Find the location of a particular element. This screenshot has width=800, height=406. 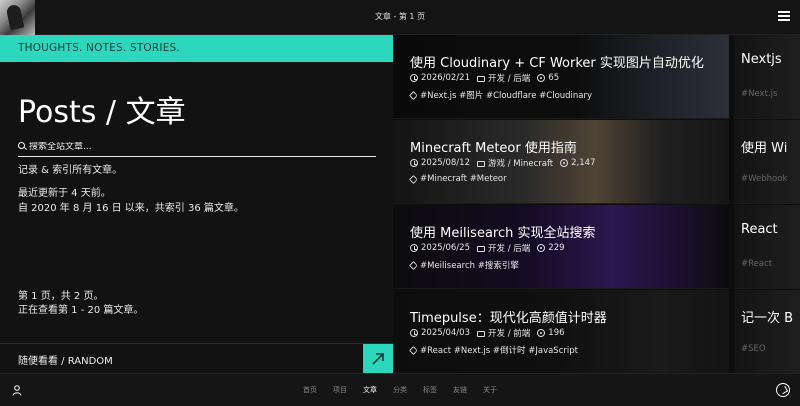

post-meta: 2026/02/21 开发 / 后端 65 is located at coordinates (484, 78).